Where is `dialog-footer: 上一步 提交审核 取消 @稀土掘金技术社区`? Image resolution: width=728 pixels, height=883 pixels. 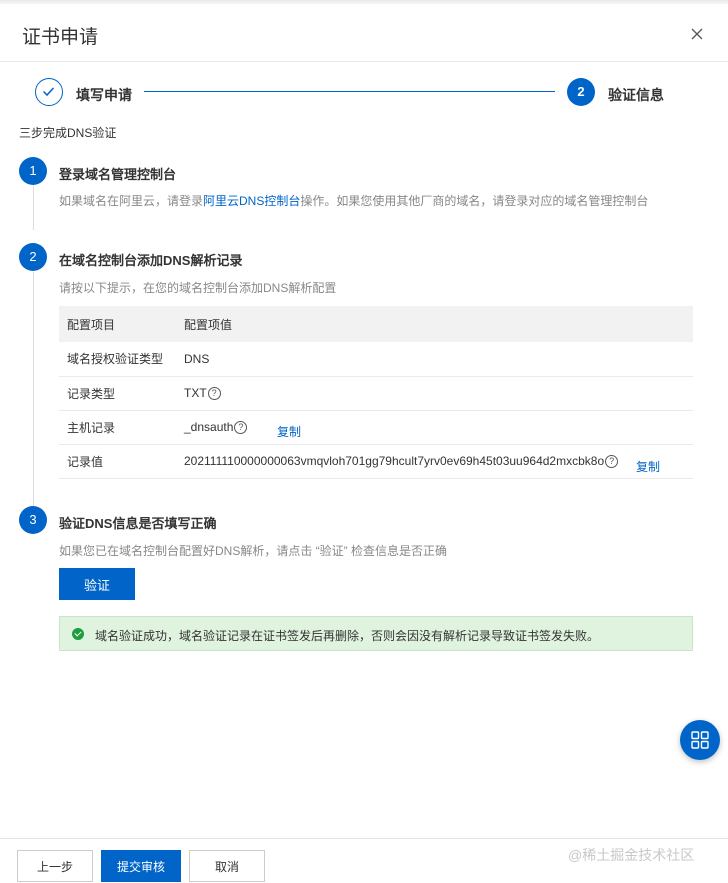
dialog-footer: 上一步 提交审核 取消 @稀土掘金技术社区 is located at coordinates (364, 860).